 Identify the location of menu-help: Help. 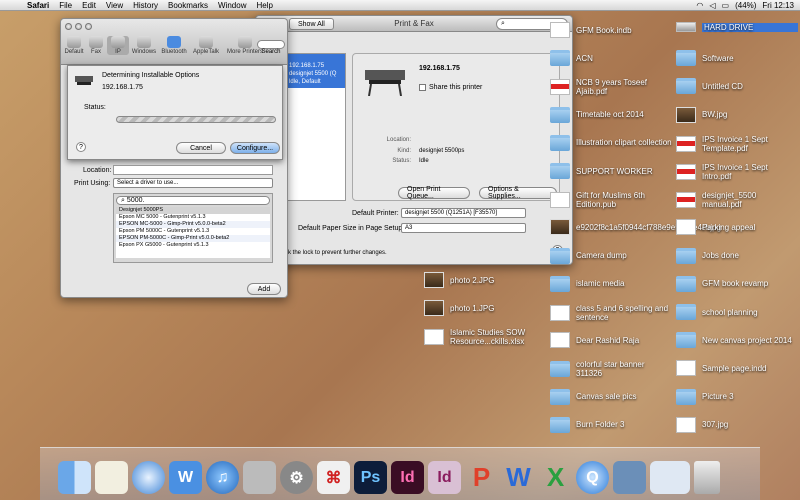
(264, 5).